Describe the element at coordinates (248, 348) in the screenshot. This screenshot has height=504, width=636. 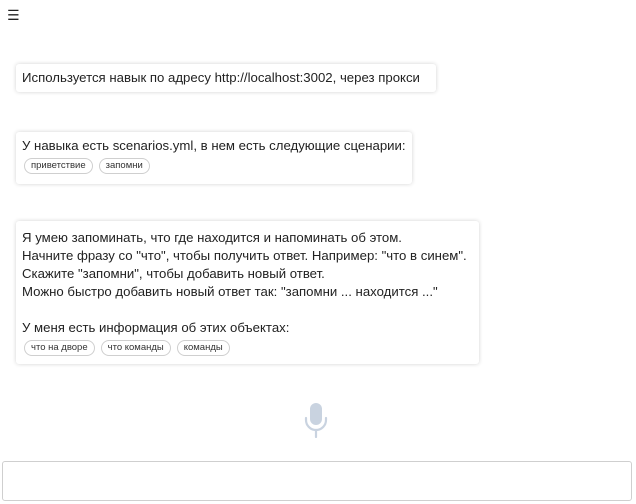
I see `suggestion-chips: что на дворе что команды команды` at that location.